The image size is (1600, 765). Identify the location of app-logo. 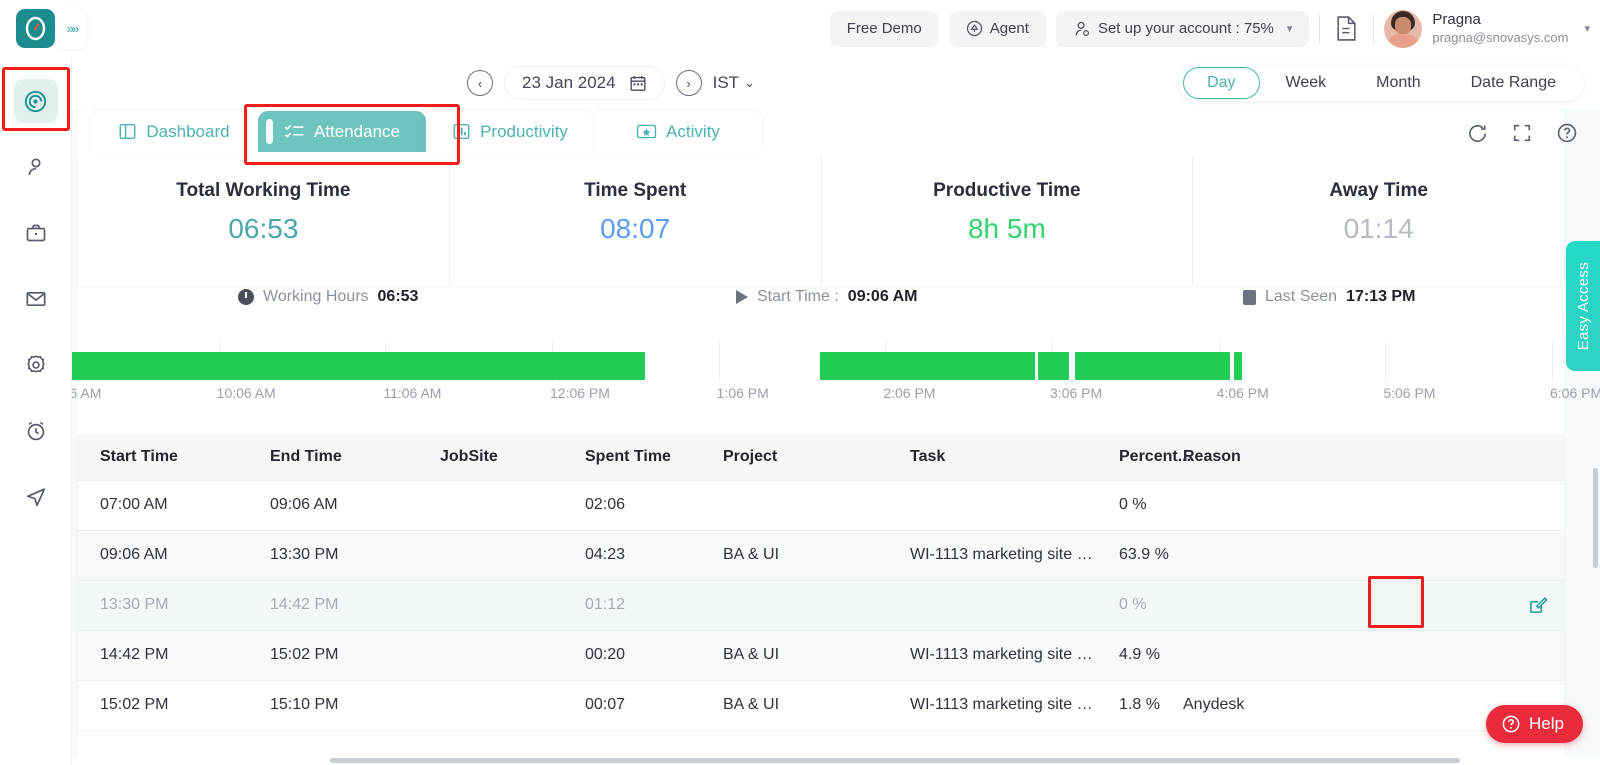
(35, 28).